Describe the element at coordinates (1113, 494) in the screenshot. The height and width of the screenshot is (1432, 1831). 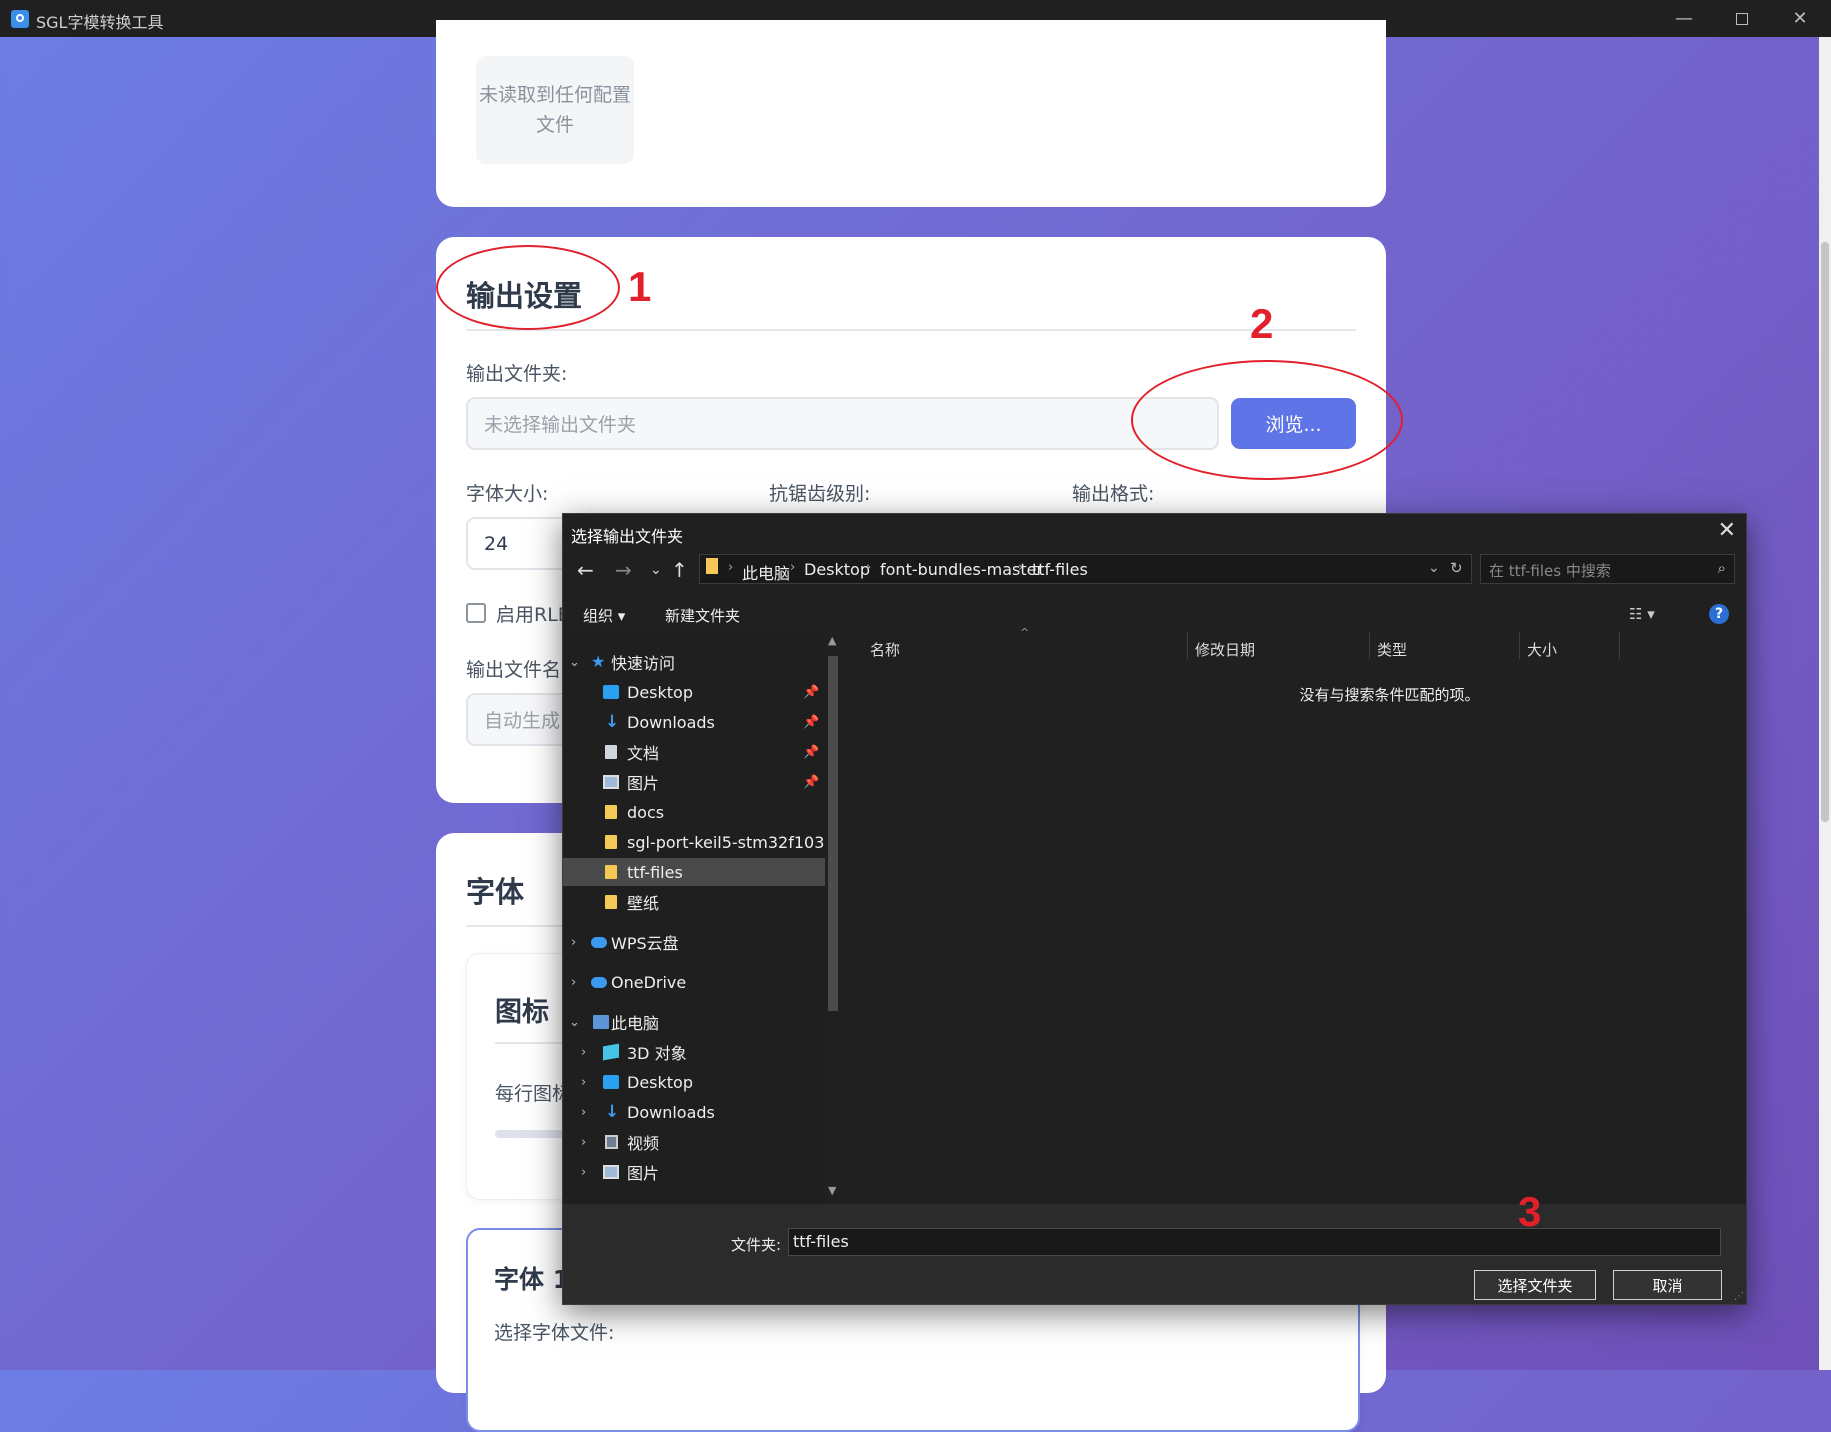
I see `output-format-label: 输出格式:` at that location.